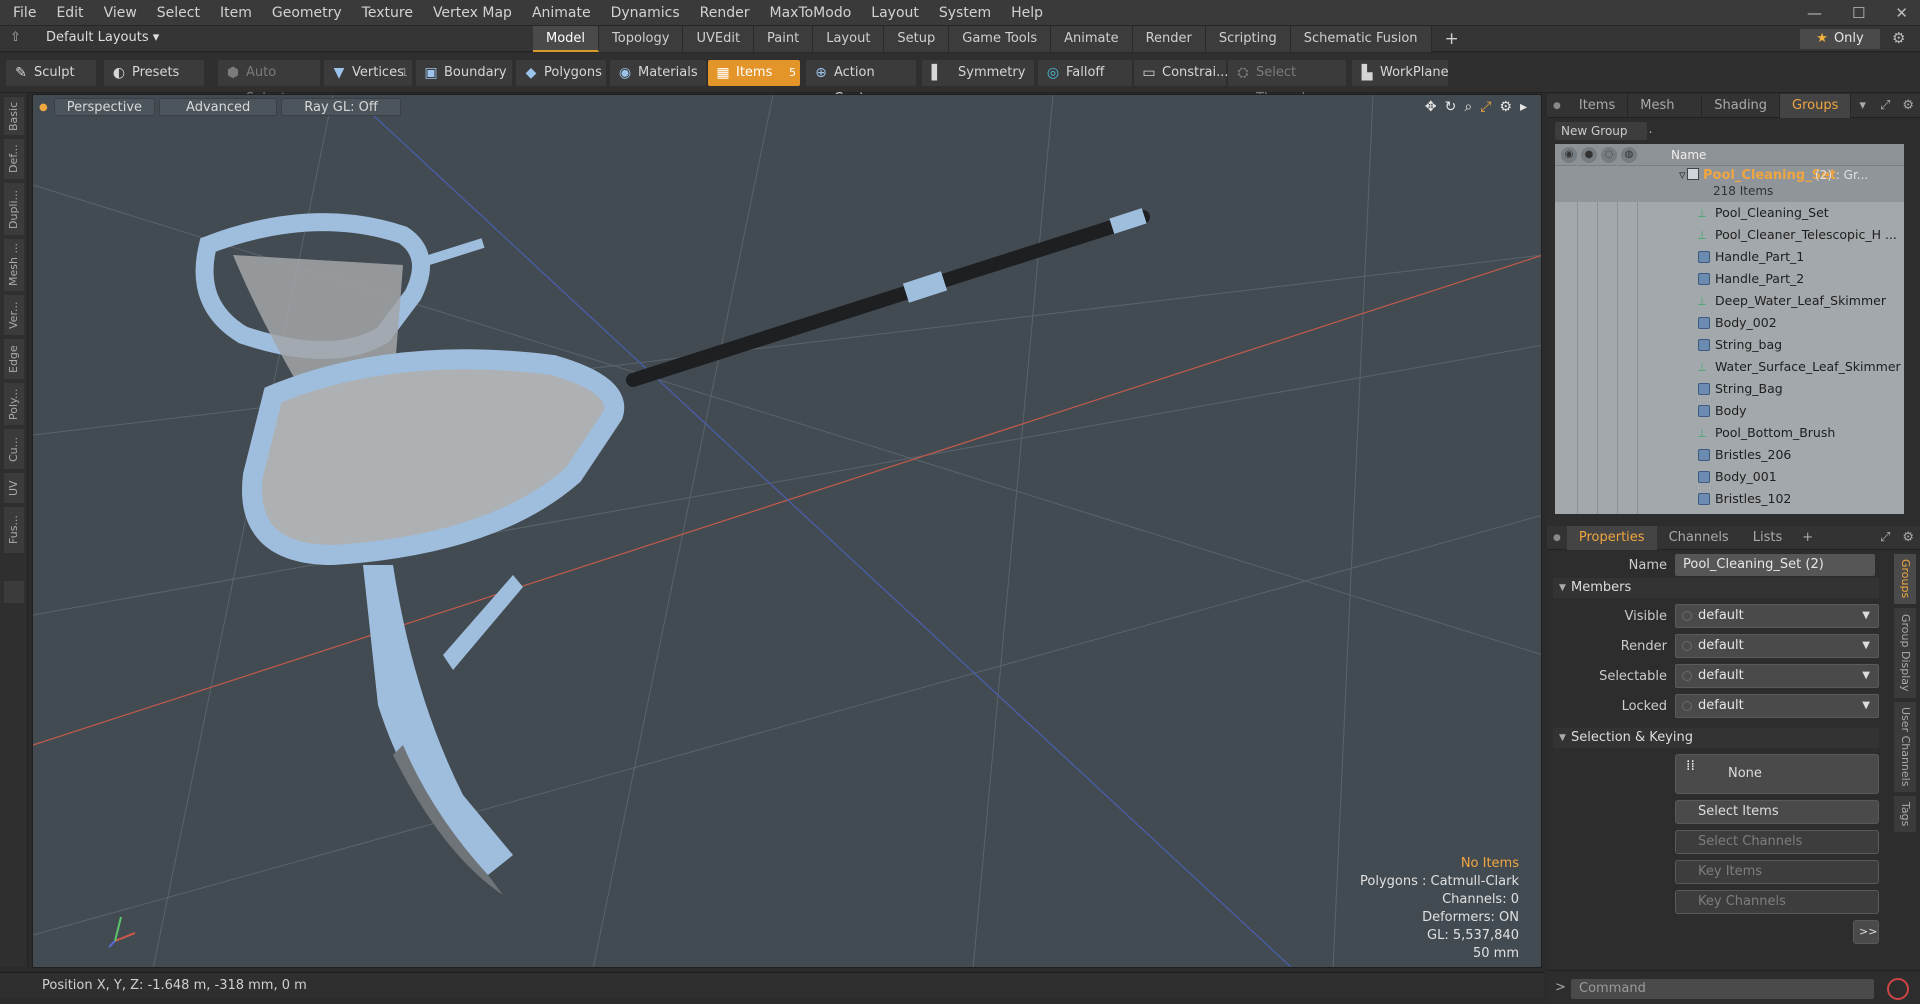 Image resolution: width=1920 pixels, height=1004 pixels. I want to click on side-tab-user-channels: User Channels, so click(1905, 747).